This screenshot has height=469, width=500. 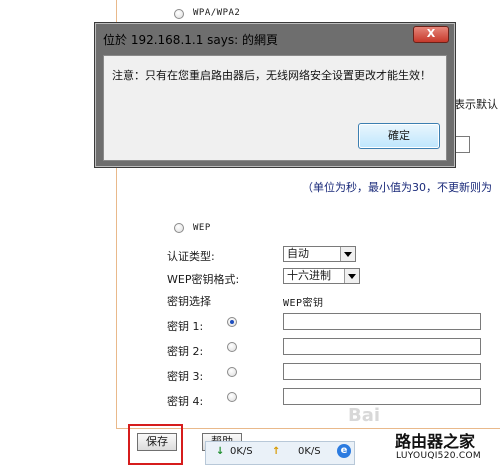 I want to click on key-3-input, so click(x=382, y=371).